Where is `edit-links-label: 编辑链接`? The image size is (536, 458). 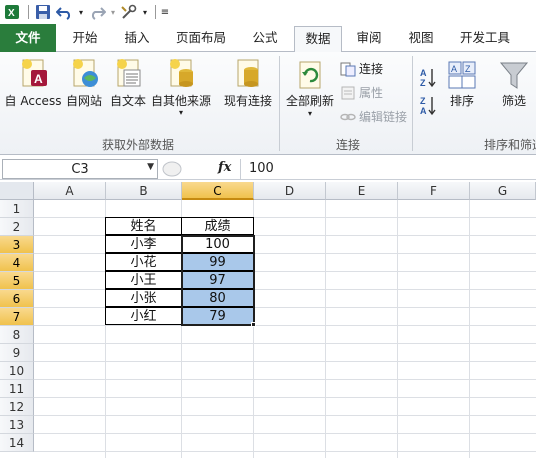 edit-links-label: 编辑链接 is located at coordinates (383, 117).